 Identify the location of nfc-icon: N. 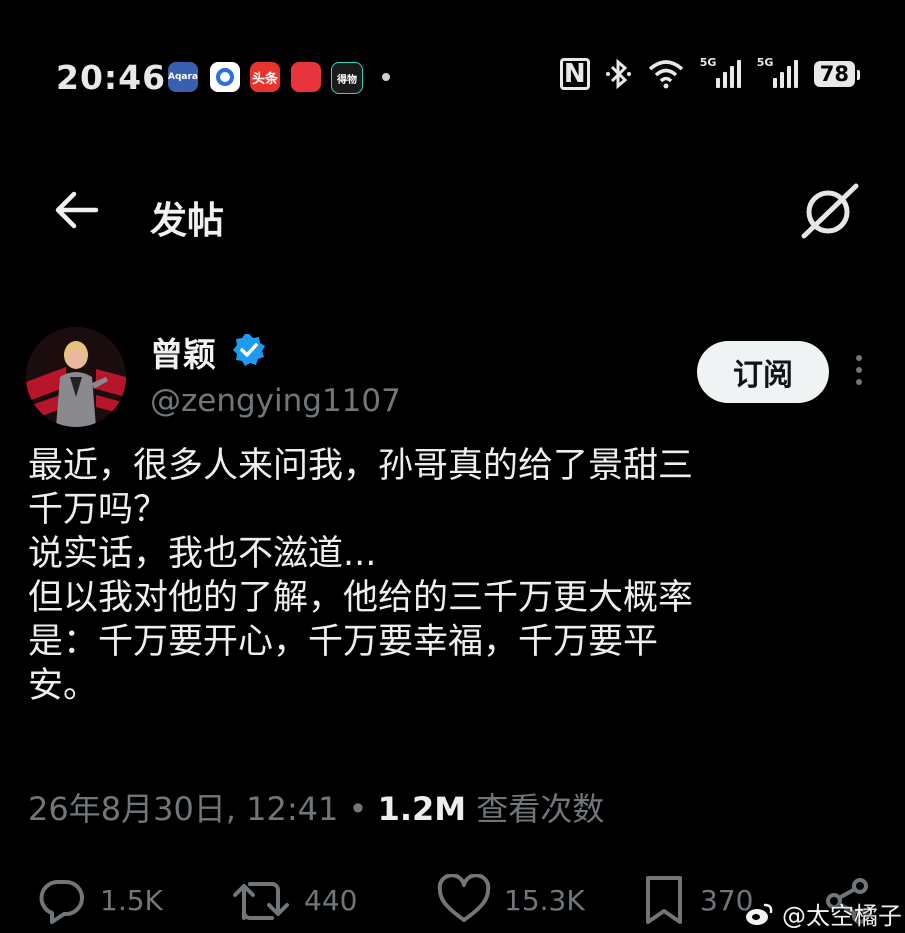
(574, 74).